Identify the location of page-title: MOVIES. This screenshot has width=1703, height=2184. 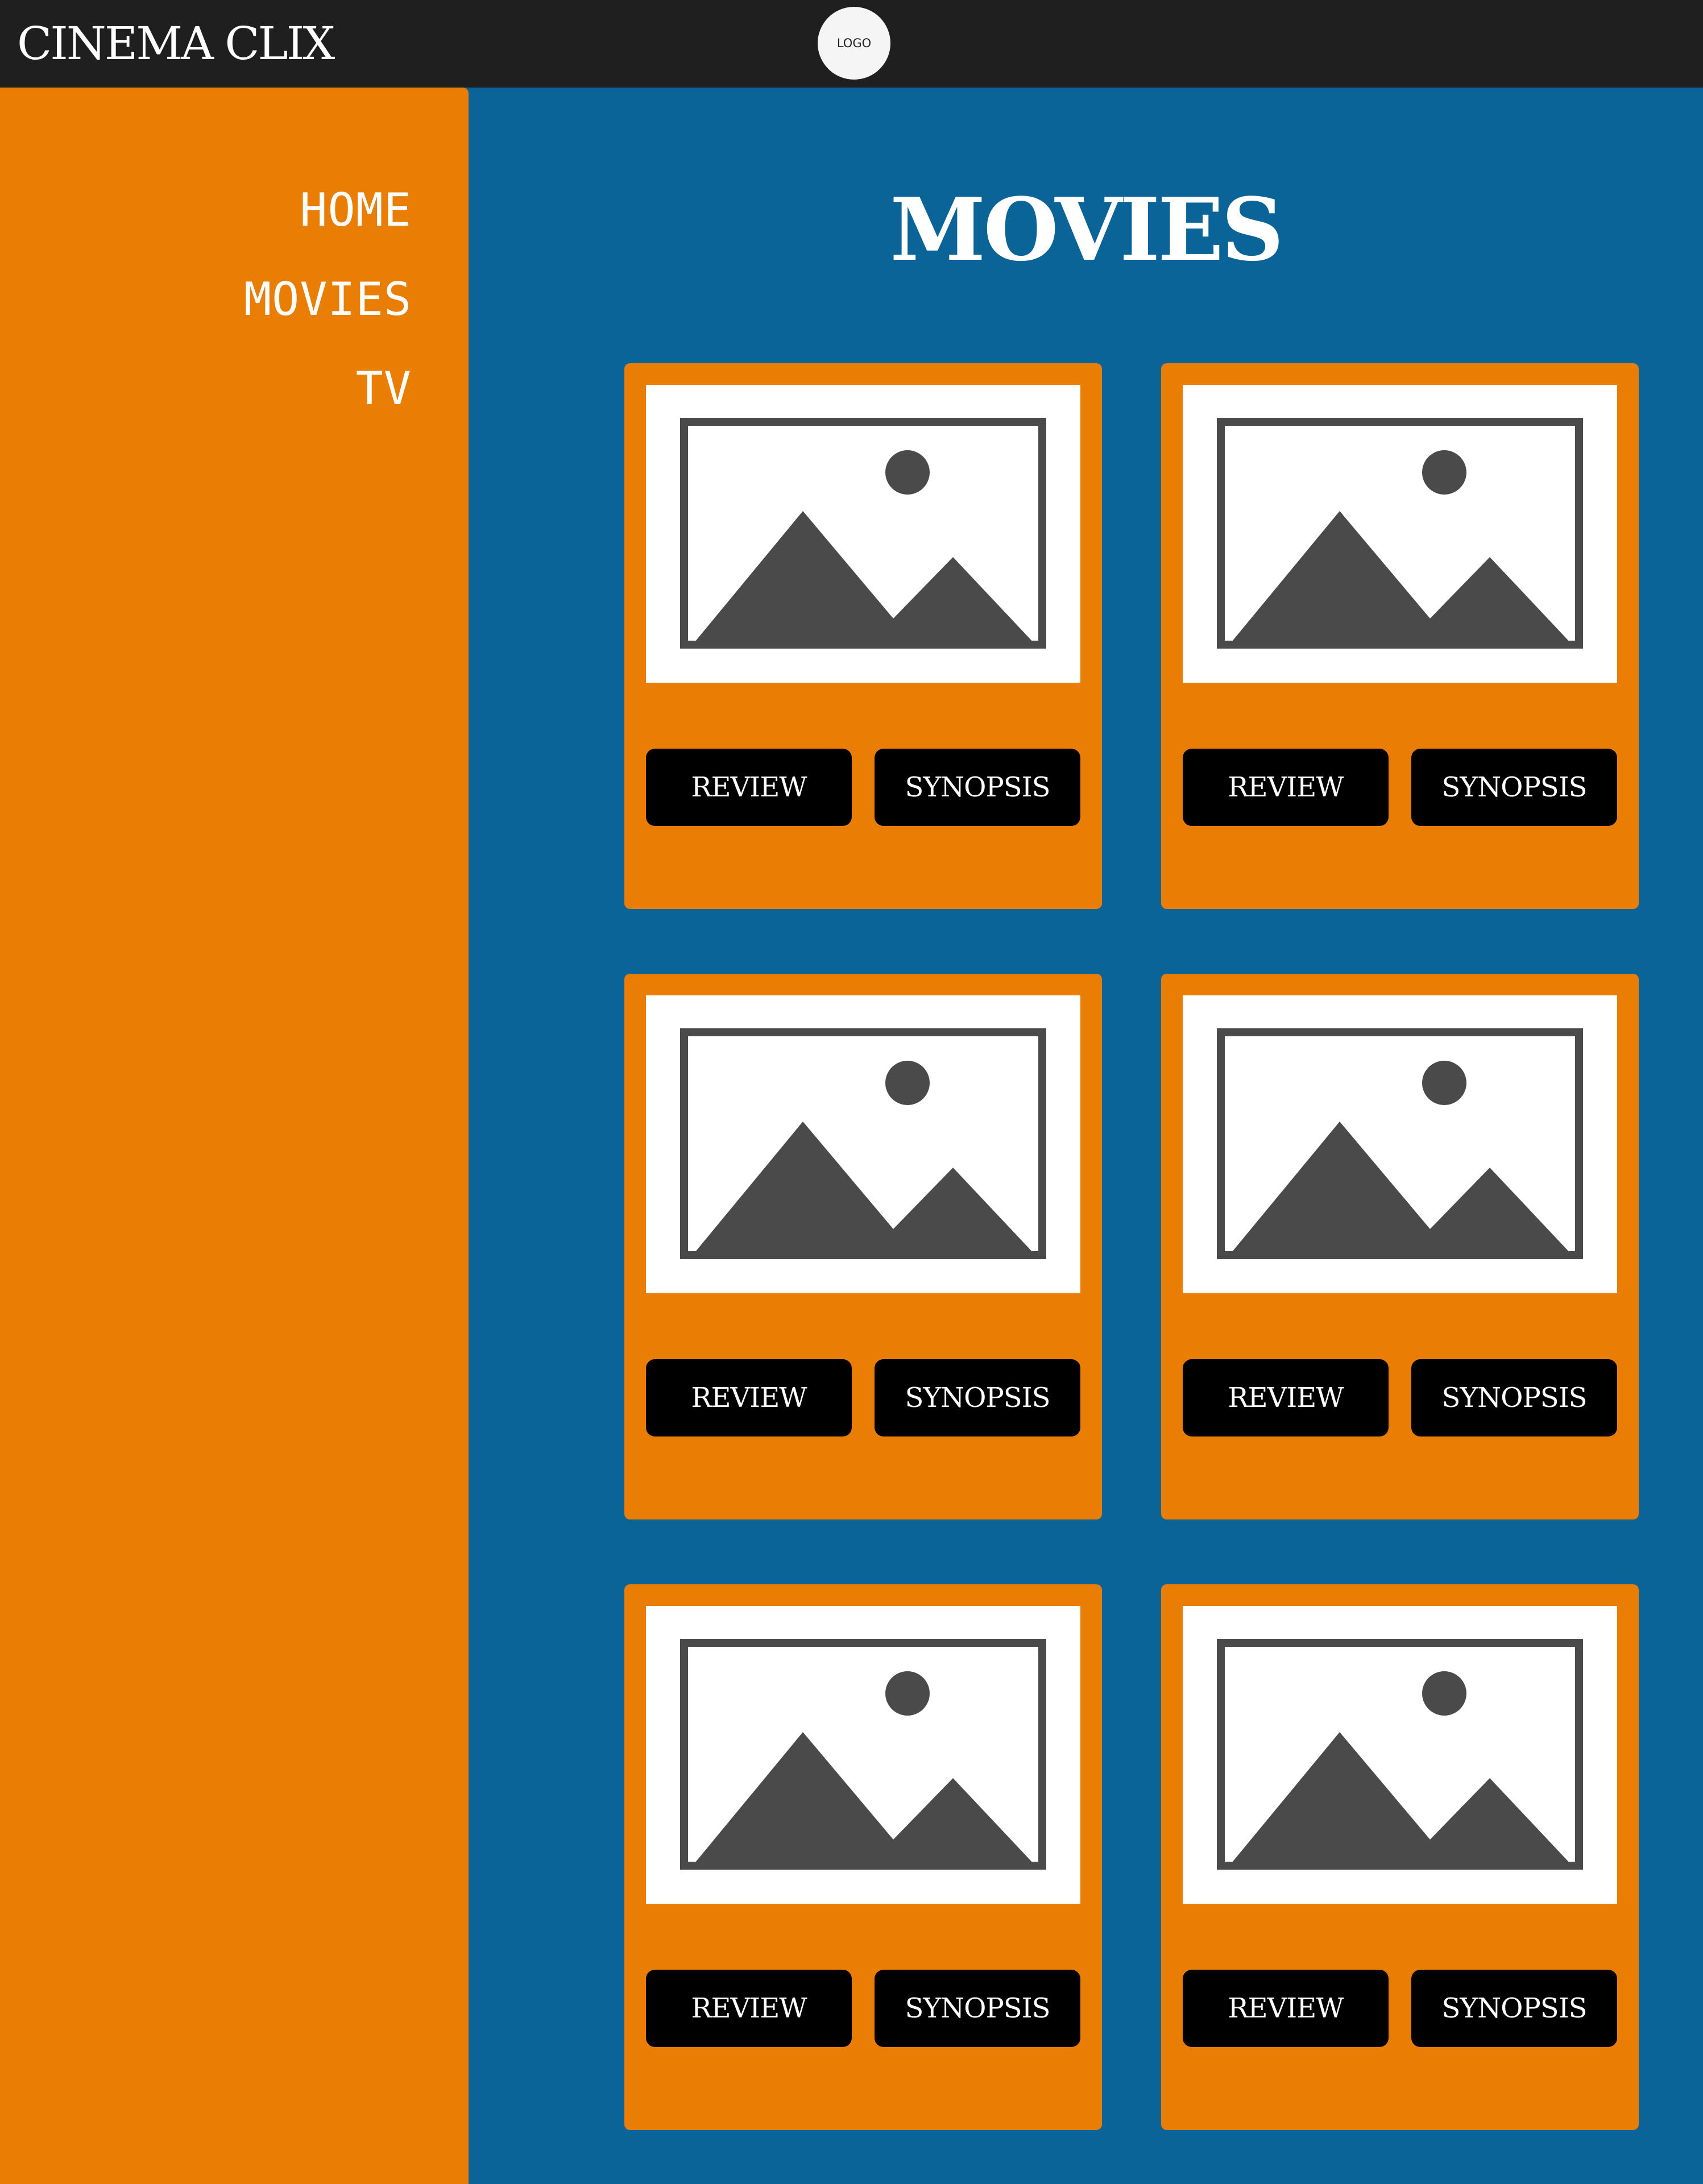
(1087, 229).